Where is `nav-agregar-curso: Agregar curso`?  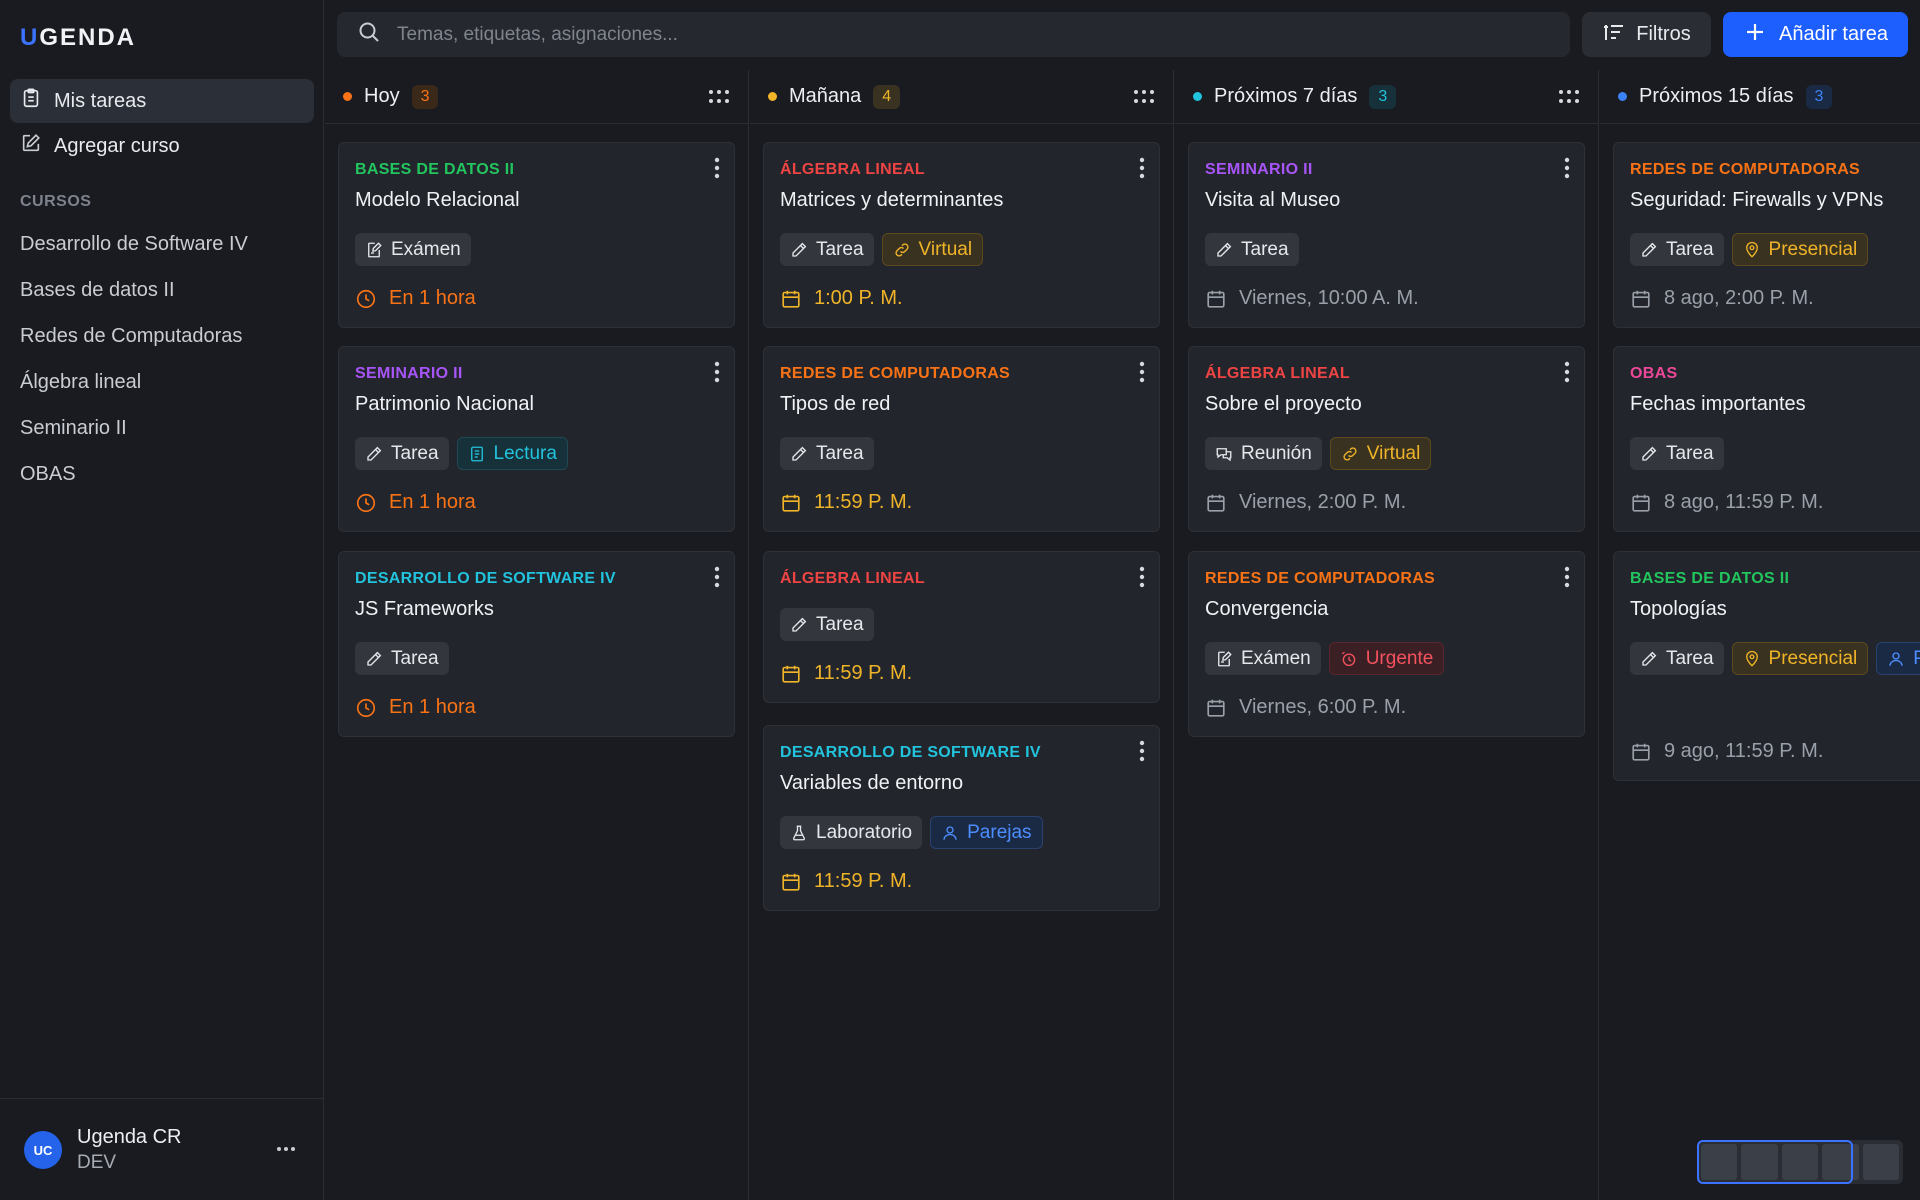
nav-agregar-curso: Agregar curso is located at coordinates (162, 146).